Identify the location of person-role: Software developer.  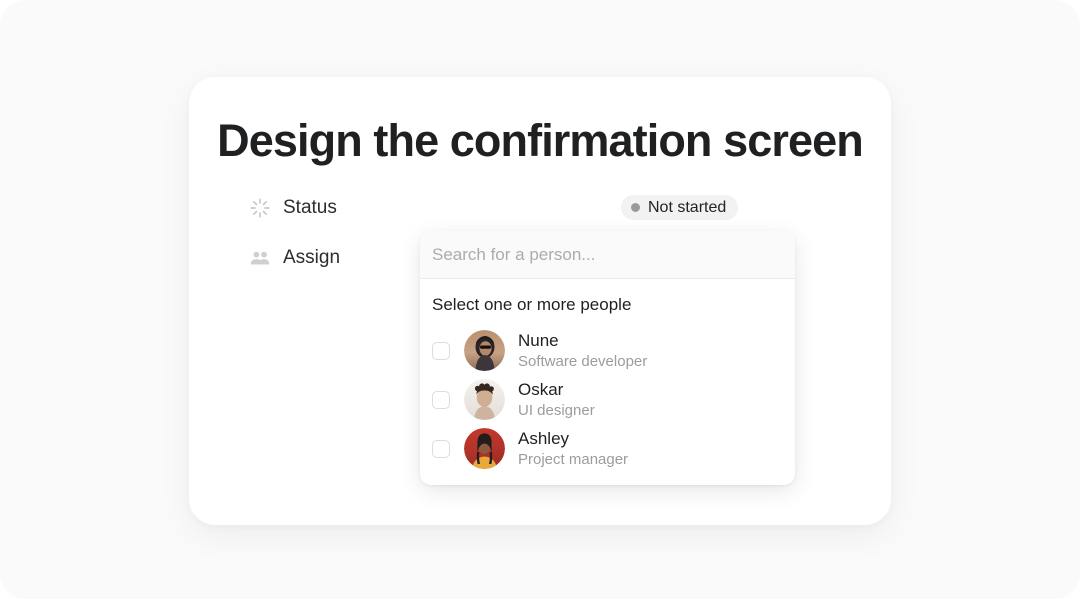
(583, 361).